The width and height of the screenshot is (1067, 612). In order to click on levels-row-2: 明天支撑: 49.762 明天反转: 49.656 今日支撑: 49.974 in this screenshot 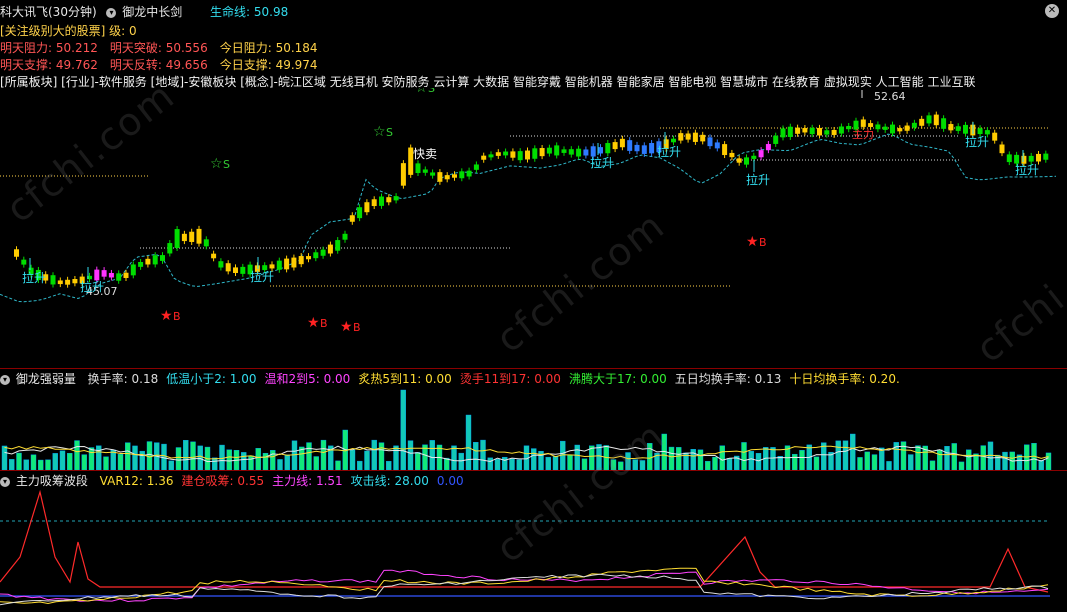, I will do `click(165, 64)`.